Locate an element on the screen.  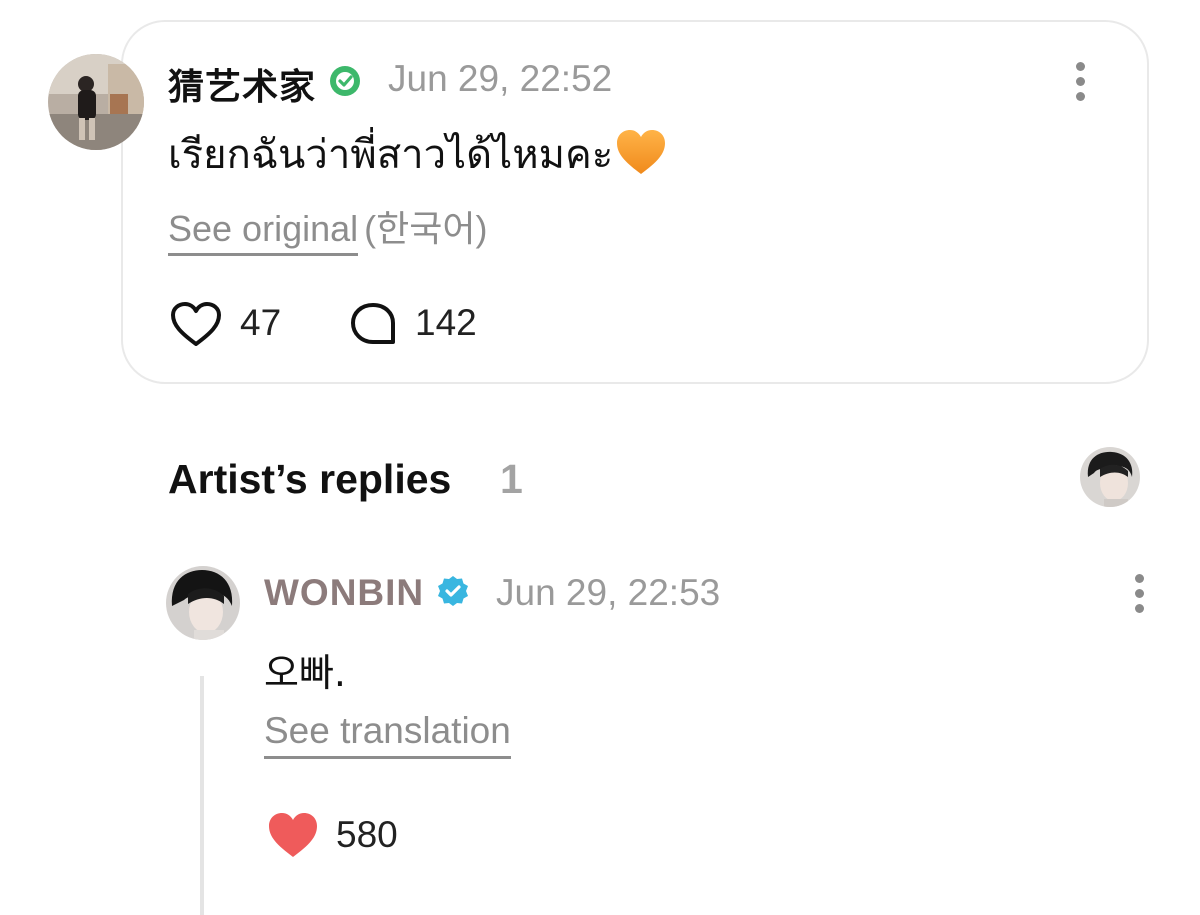
post-comment-count: 142 is located at coordinates (446, 322).